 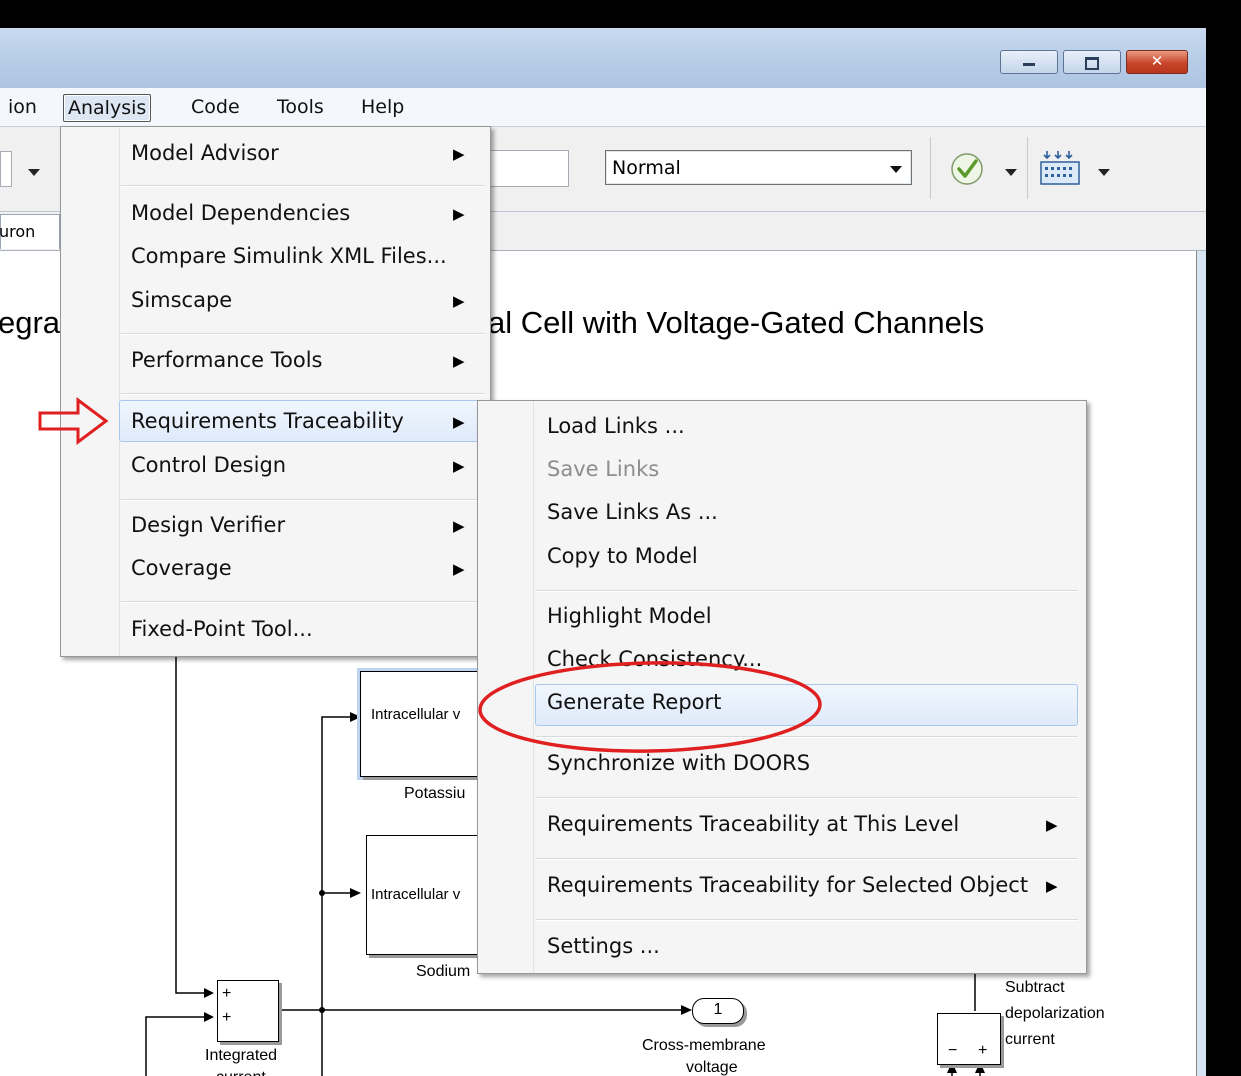 What do you see at coordinates (443, 971) in the screenshot?
I see `sodium-block-label: Sodium` at bounding box center [443, 971].